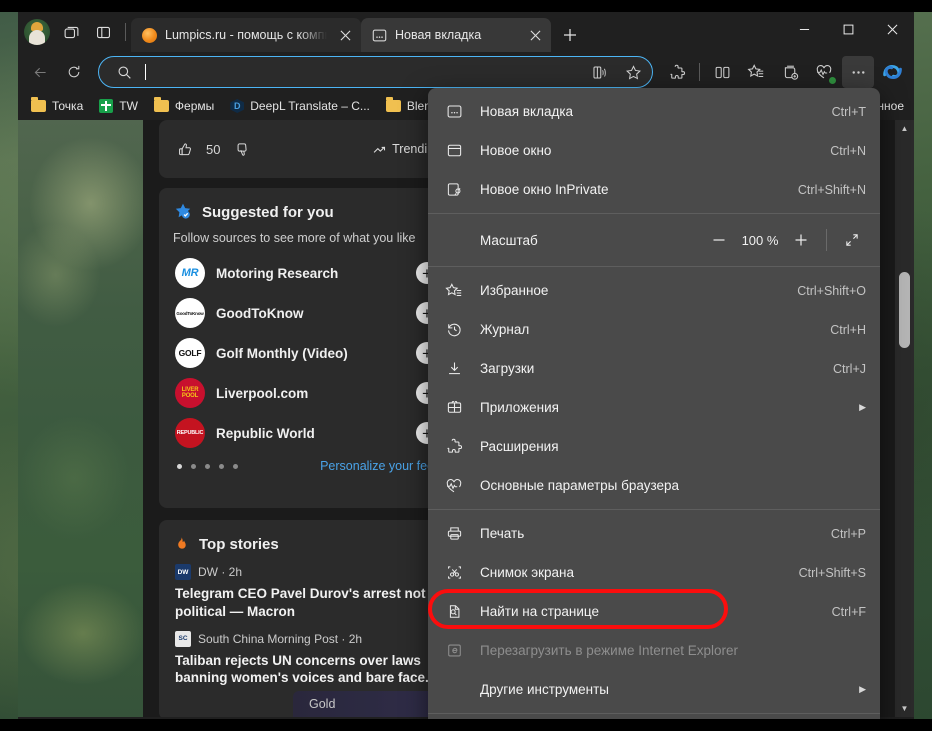  What do you see at coordinates (309, 353) in the screenshot?
I see `list-item: GOLF Golf Monthly (Video) +` at bounding box center [309, 353].